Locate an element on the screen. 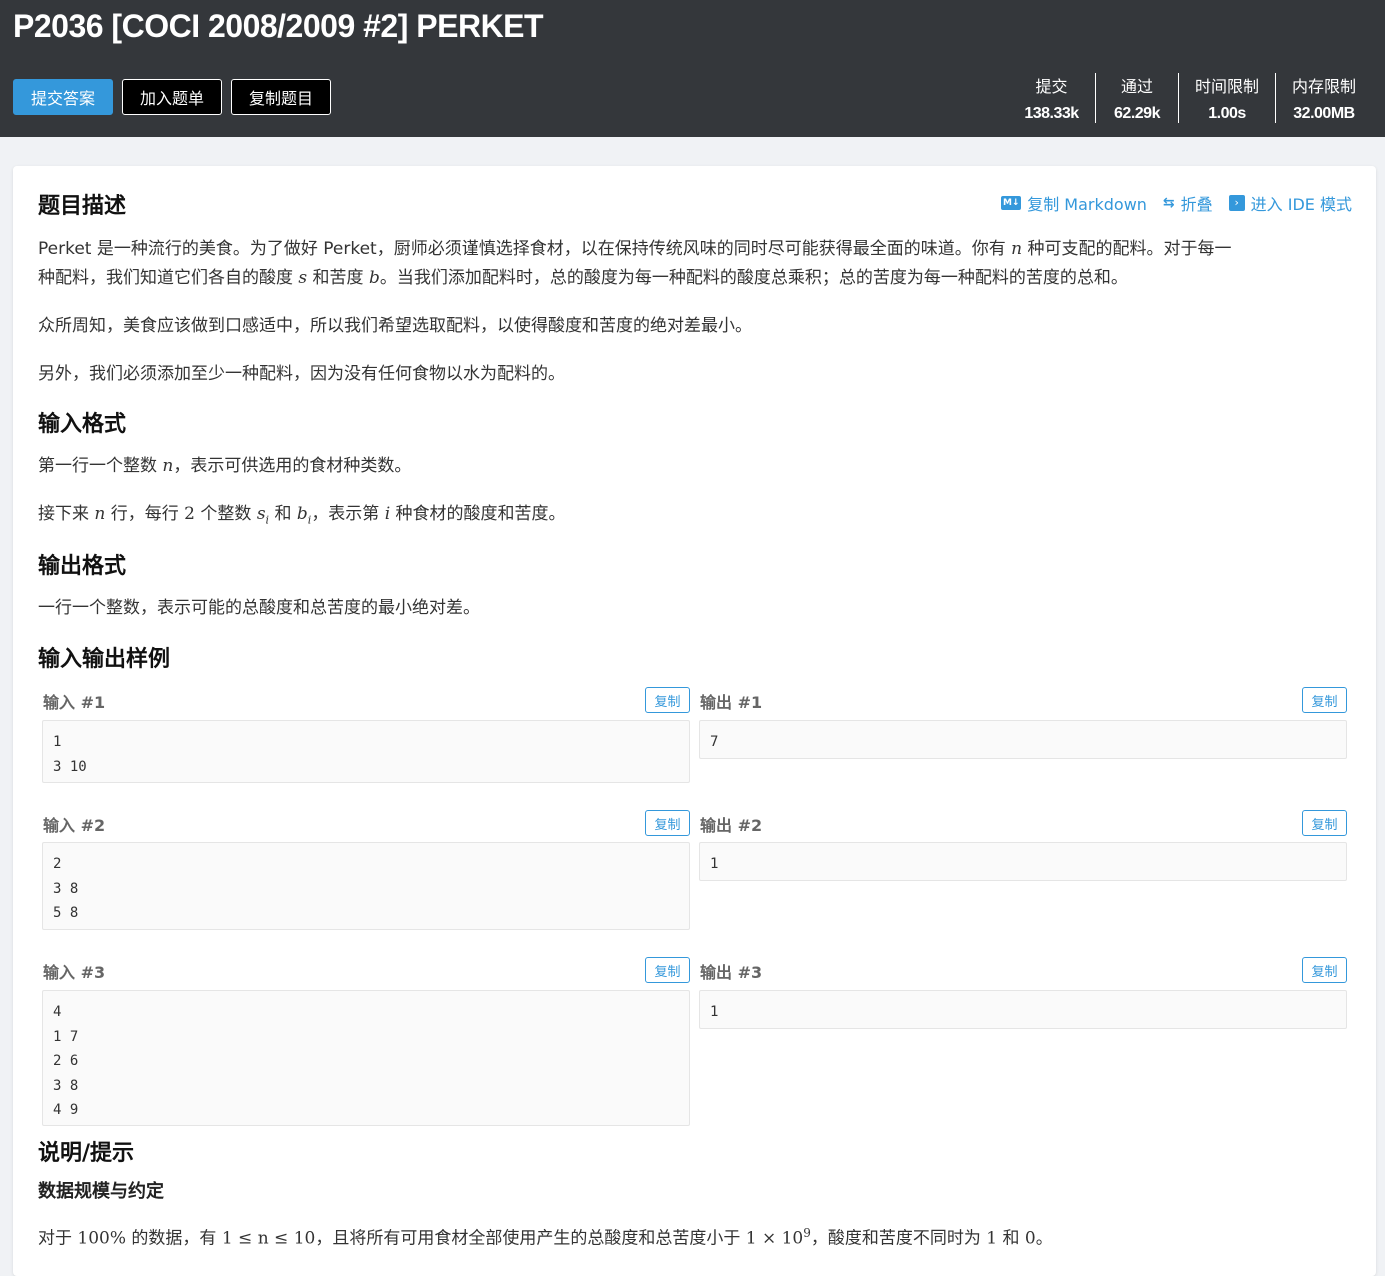  markdown-icon: M↓ is located at coordinates (1011, 203).